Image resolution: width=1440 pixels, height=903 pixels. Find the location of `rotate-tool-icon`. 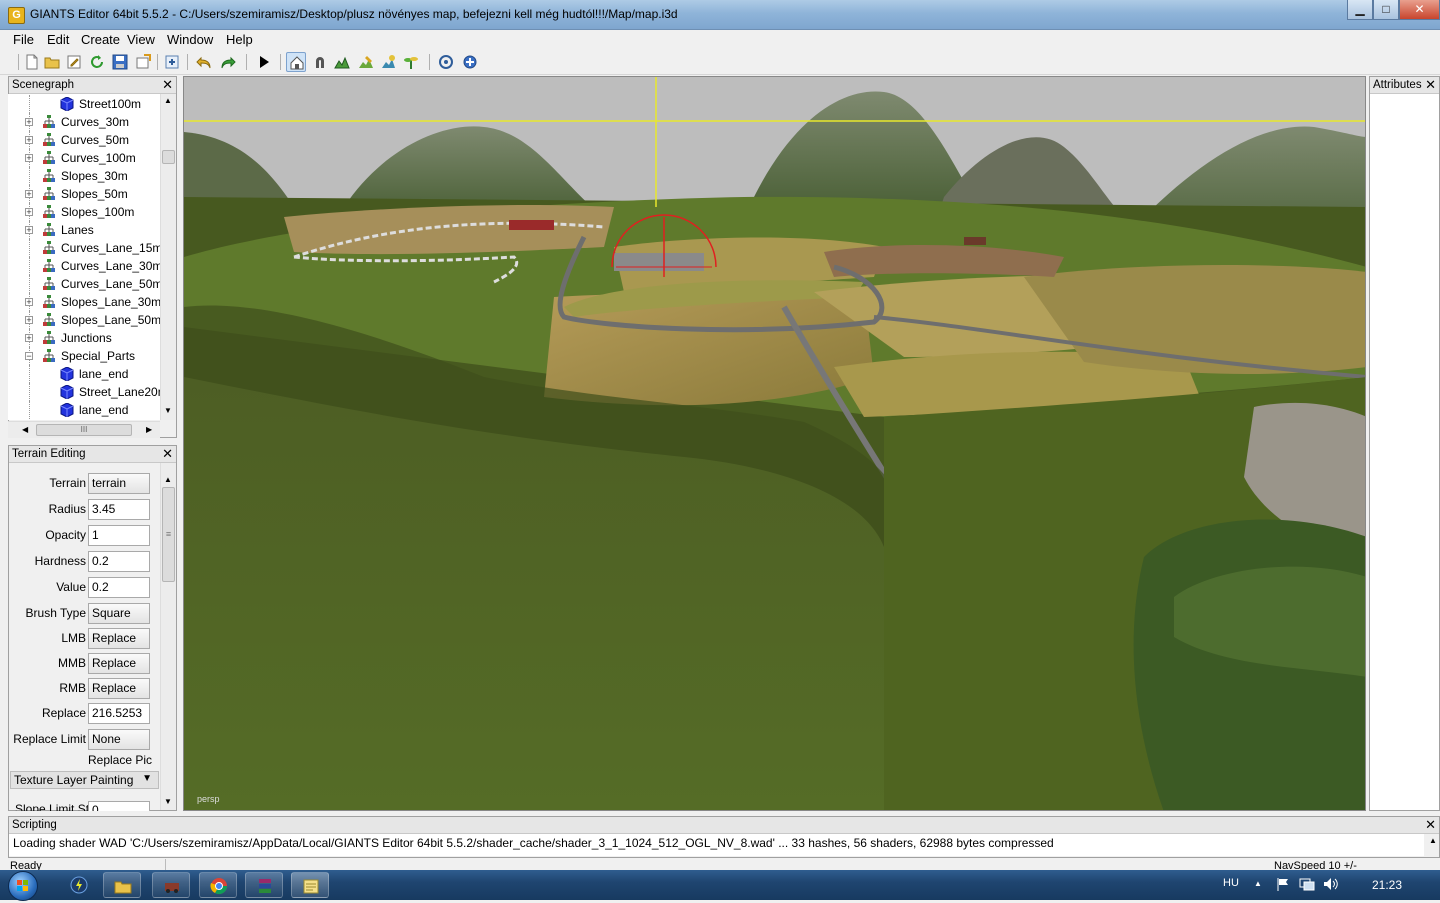

rotate-tool-icon is located at coordinates (470, 62).